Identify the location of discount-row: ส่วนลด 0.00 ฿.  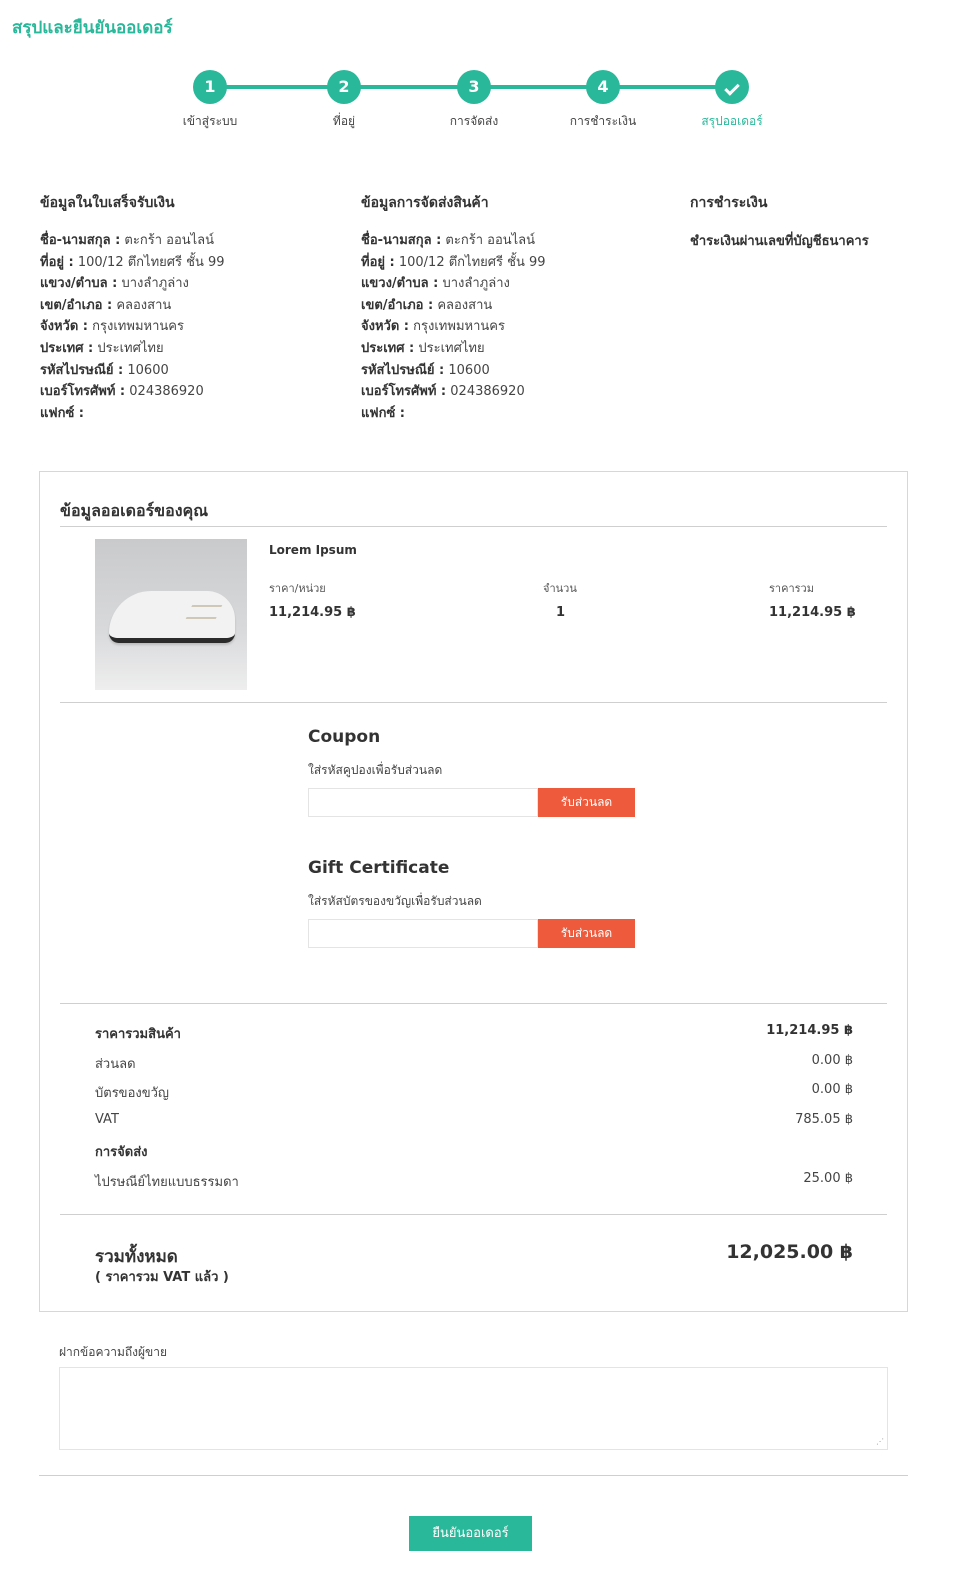
(474, 1062).